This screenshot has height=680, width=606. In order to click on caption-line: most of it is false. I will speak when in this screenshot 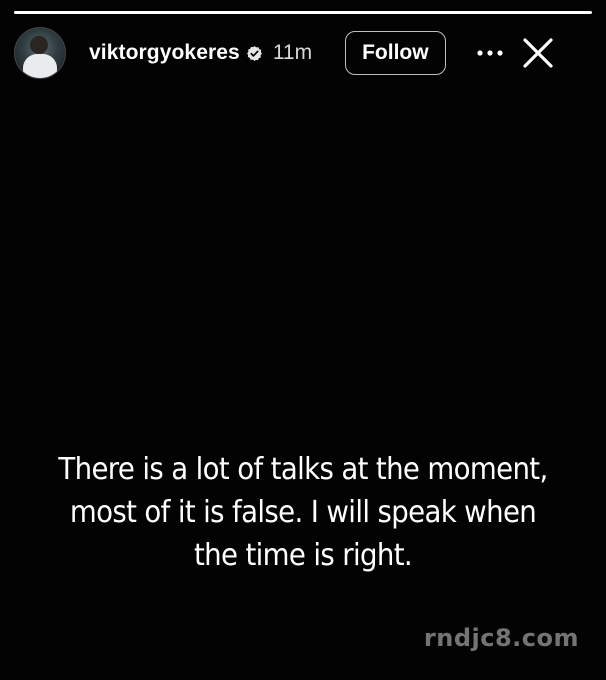, I will do `click(303, 512)`.